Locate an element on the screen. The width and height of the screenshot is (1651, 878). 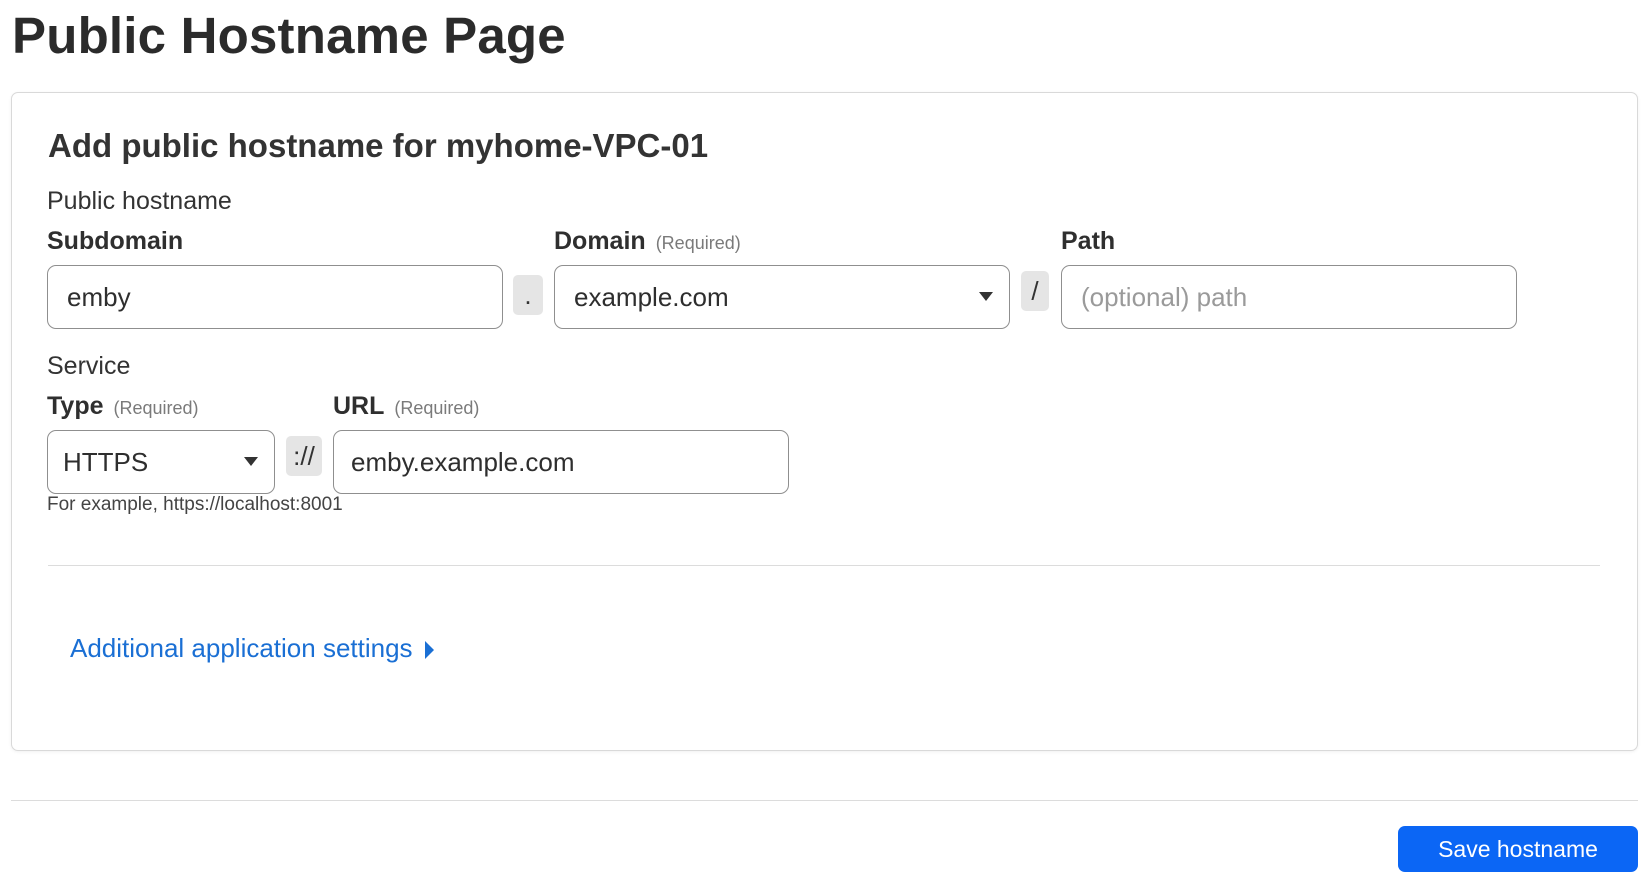
type-selected-value: HTTPS is located at coordinates (106, 461).